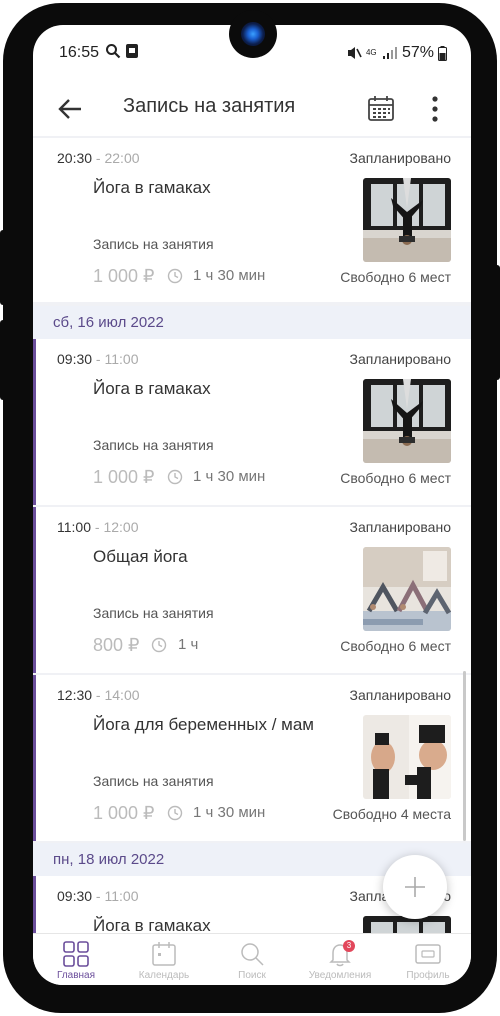 The height and width of the screenshot is (1016, 500). What do you see at coordinates (252, 133) in the screenshot?
I see `list-card-edge` at bounding box center [252, 133].